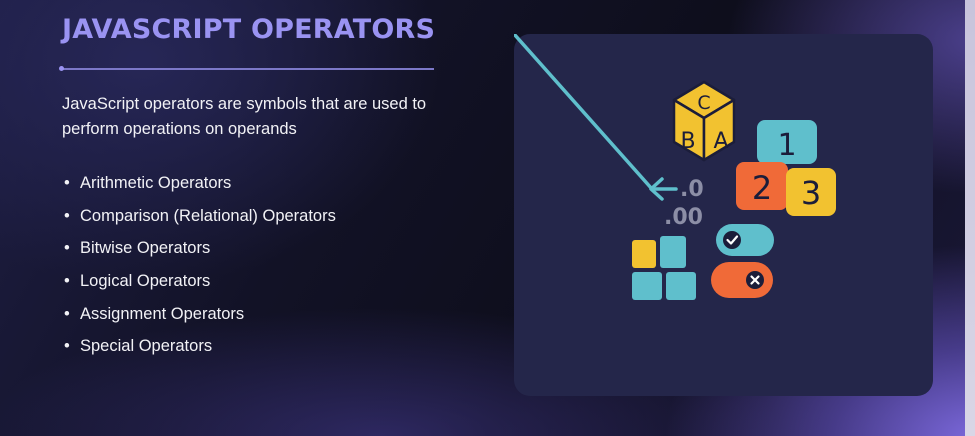  I want to click on letter-cube: C B A, so click(704, 121).